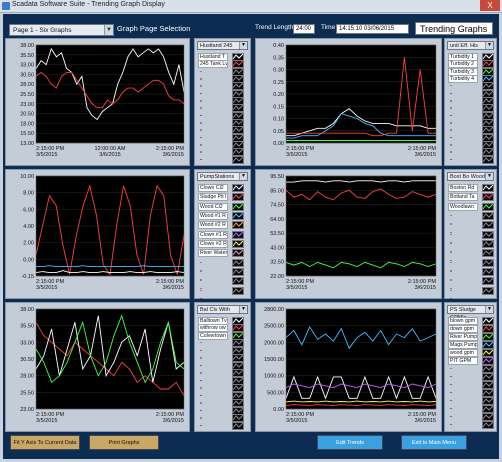  What do you see at coordinates (124, 442) in the screenshot?
I see `print-graphs-button: Print Graphs` at bounding box center [124, 442].